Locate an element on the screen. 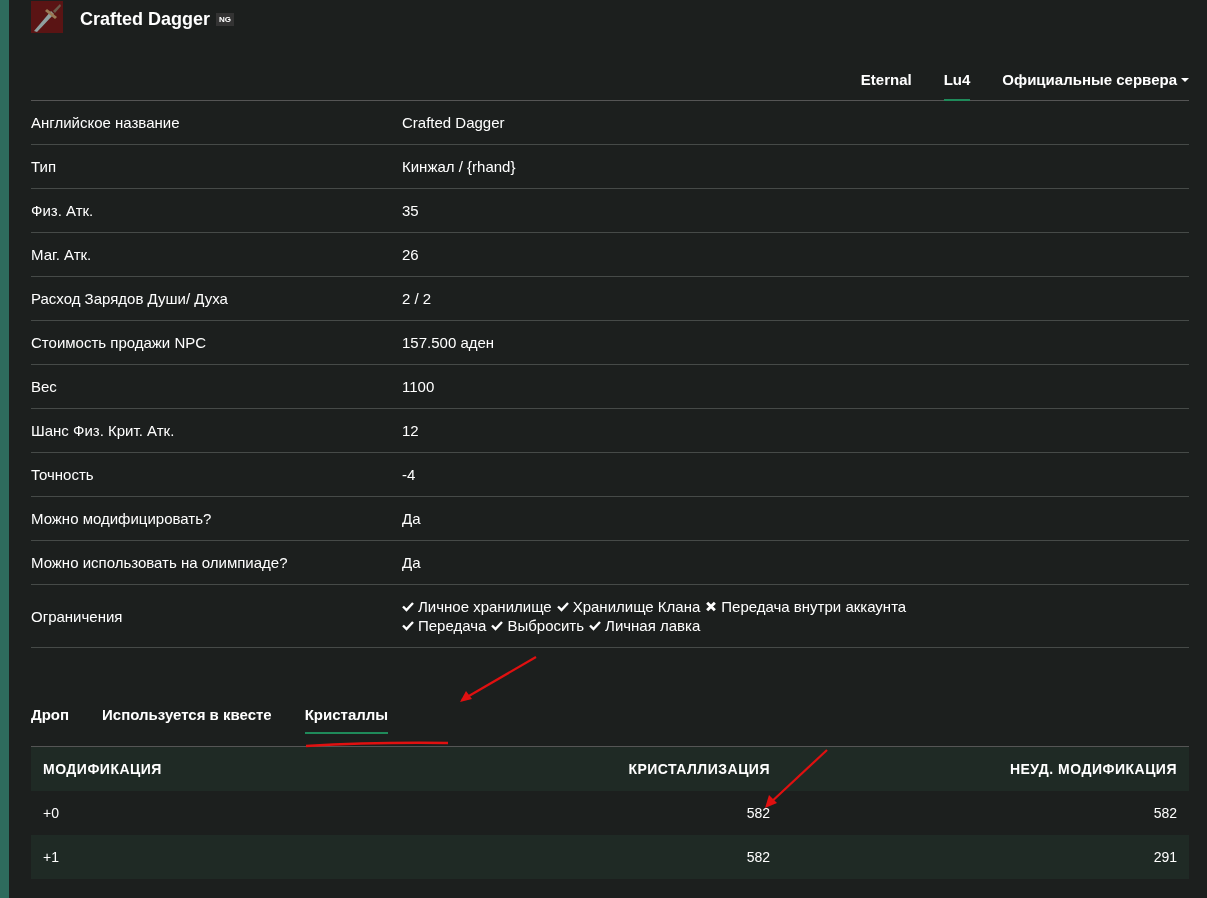 The height and width of the screenshot is (898, 1207). section-tab: Дроп is located at coordinates (50, 720).